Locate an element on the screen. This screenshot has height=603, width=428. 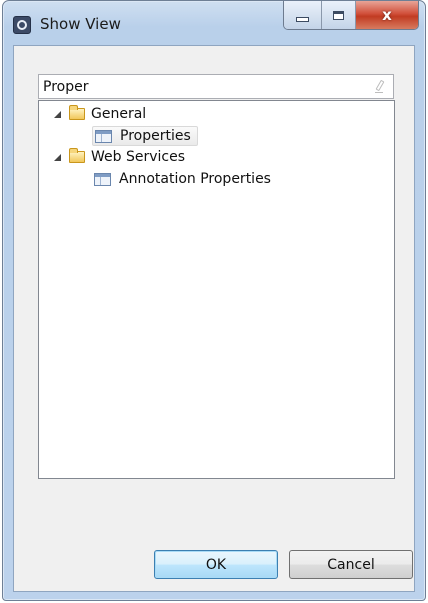
selected-row: Properties is located at coordinates (145, 136).